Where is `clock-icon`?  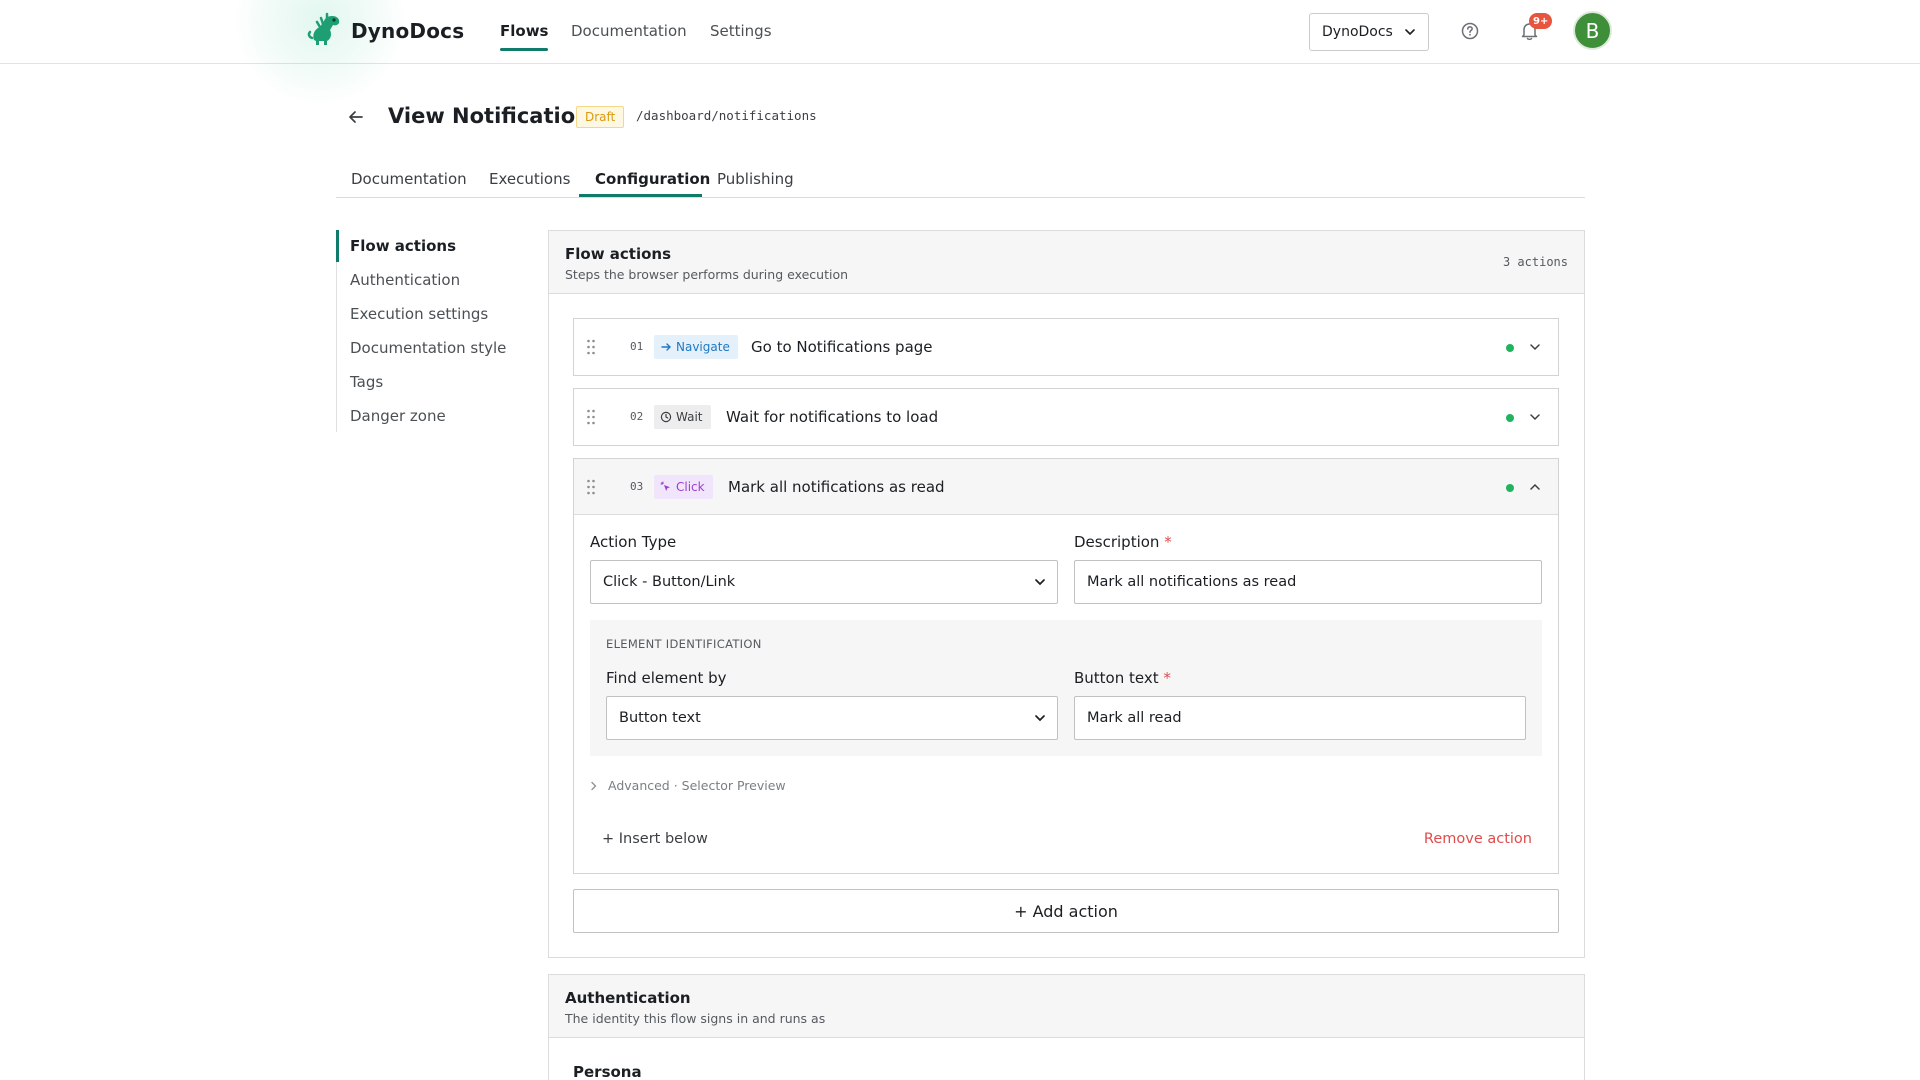 clock-icon is located at coordinates (666, 417).